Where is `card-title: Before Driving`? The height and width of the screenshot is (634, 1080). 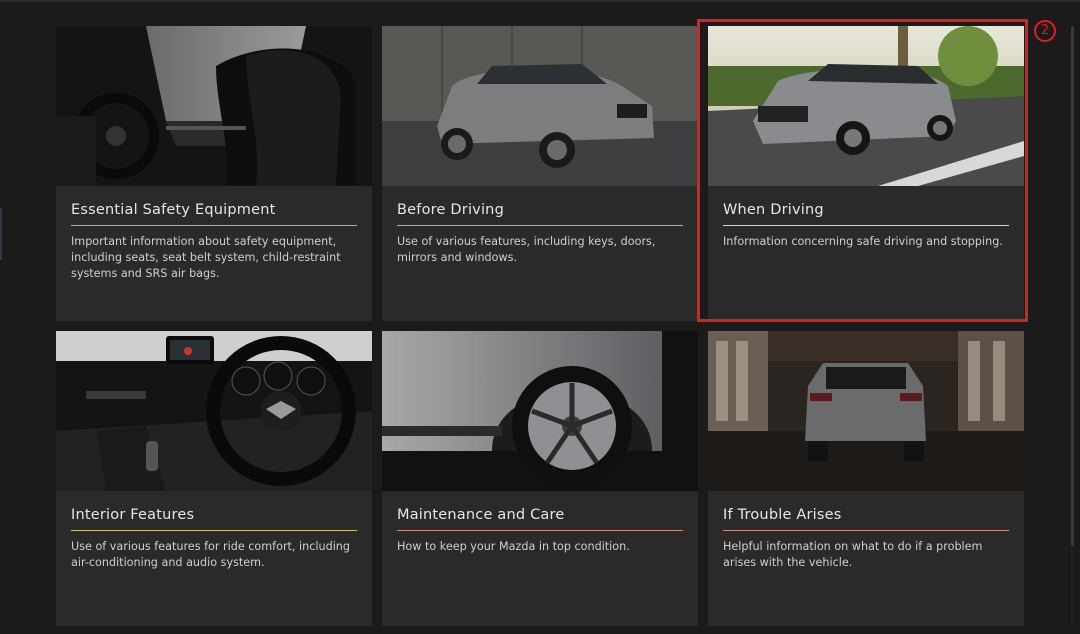 card-title: Before Driving is located at coordinates (450, 210).